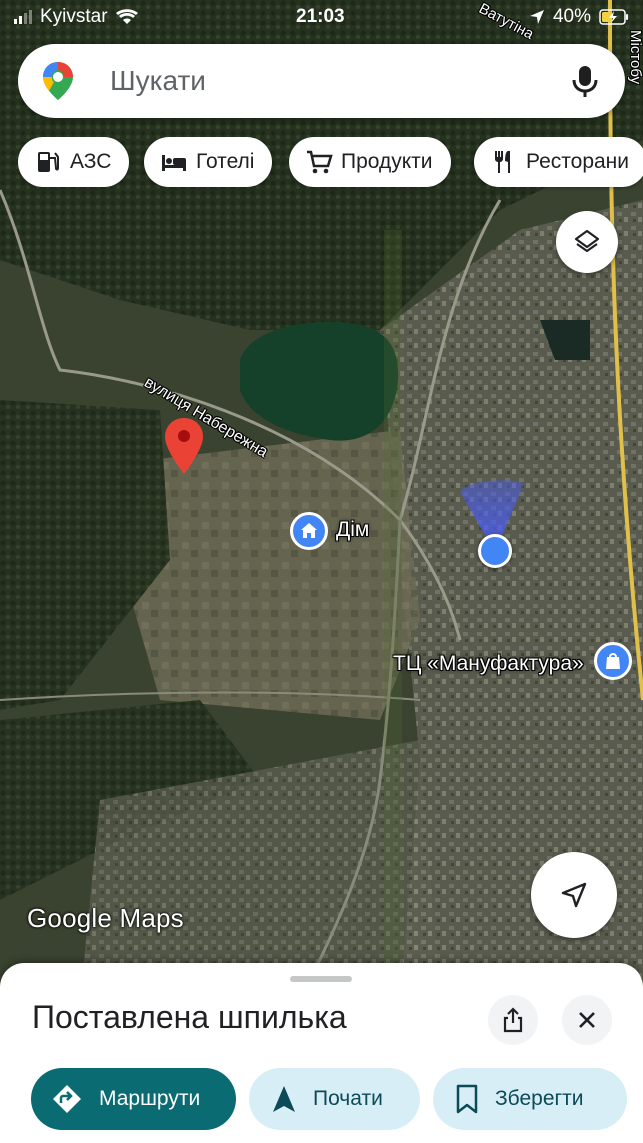  I want to click on close-icon, so click(587, 1020).